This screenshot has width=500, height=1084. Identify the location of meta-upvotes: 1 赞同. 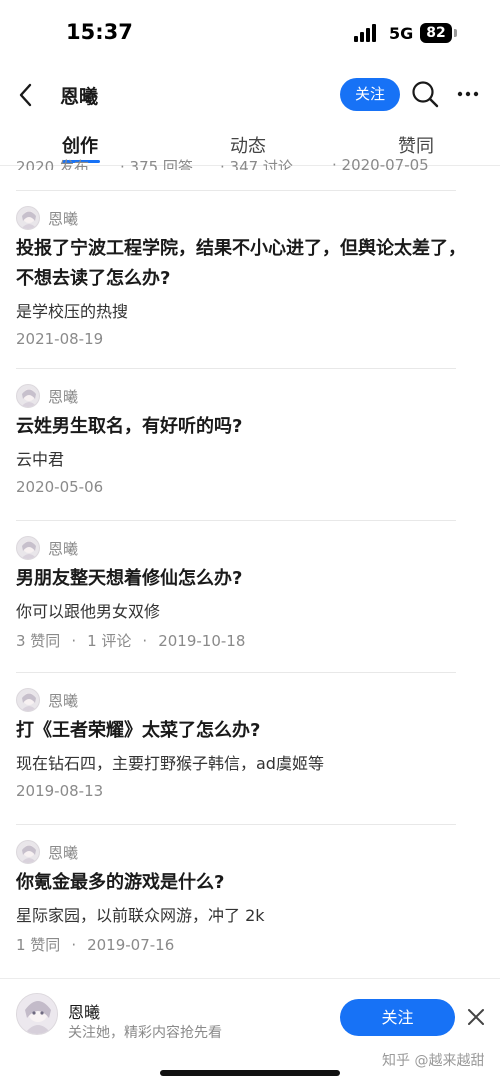
(38, 945).